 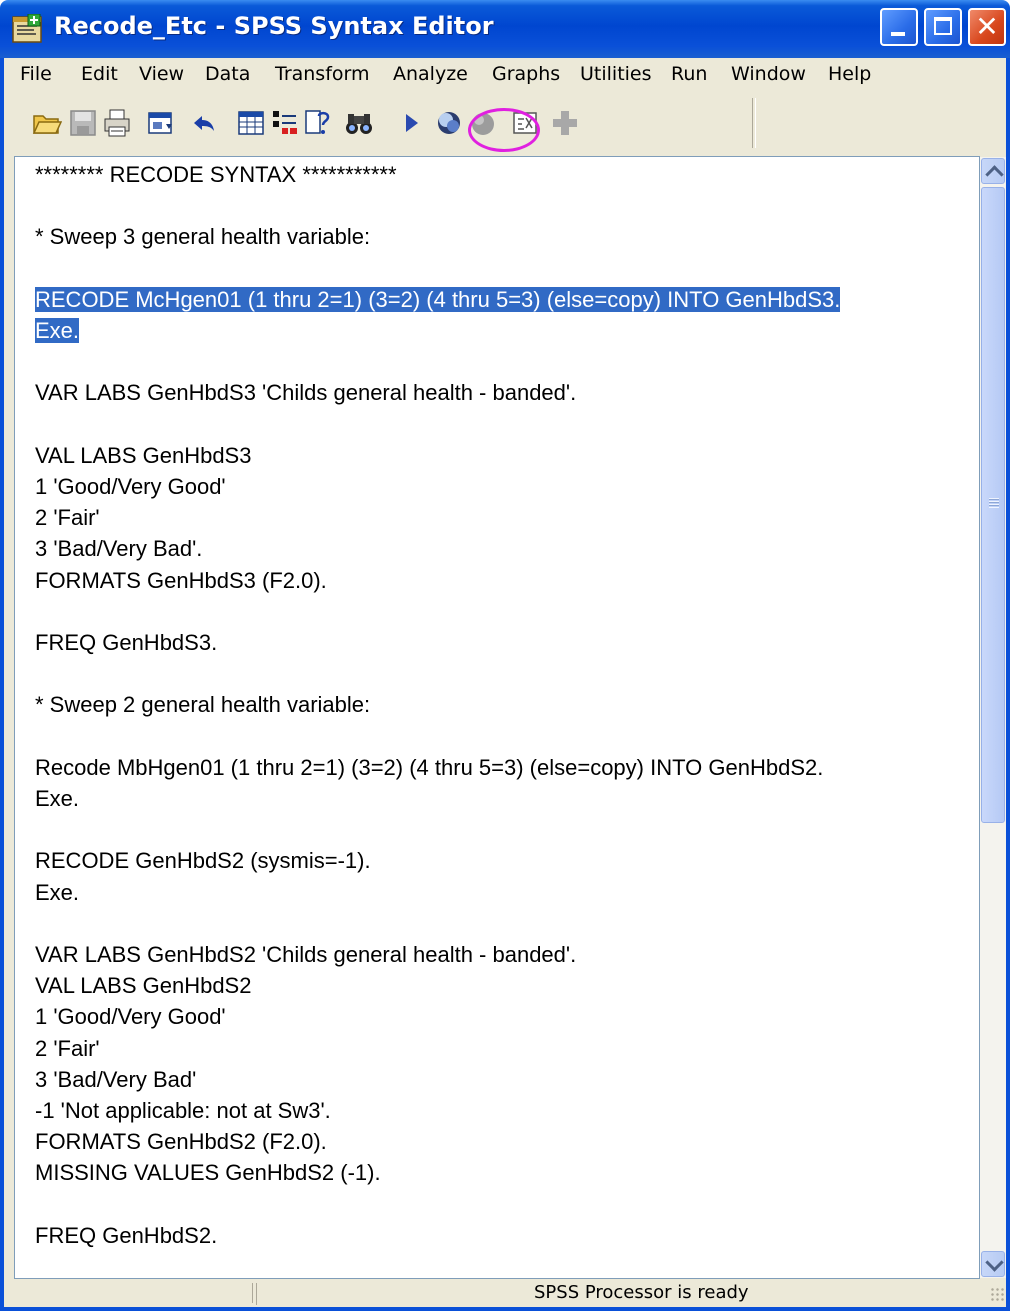 I want to click on menu-window: Window, so click(x=768, y=74).